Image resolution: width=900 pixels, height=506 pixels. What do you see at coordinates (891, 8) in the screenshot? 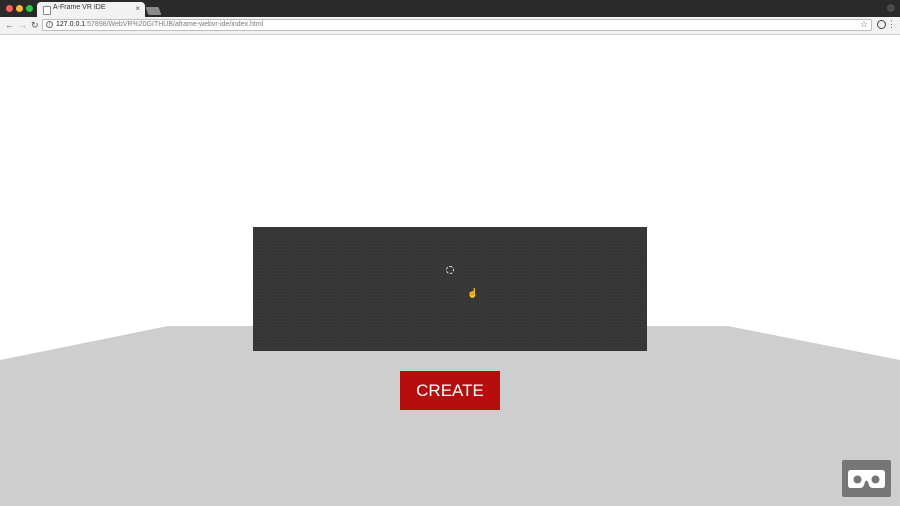
I see `profile-icon` at bounding box center [891, 8].